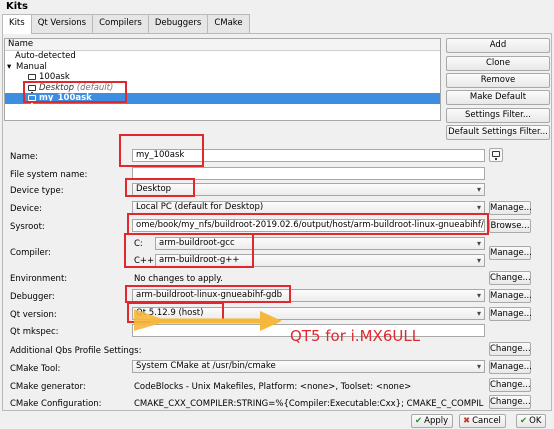  Describe the element at coordinates (222, 56) in the screenshot. I see `tree-group-auto-detected: Auto-detected` at that location.